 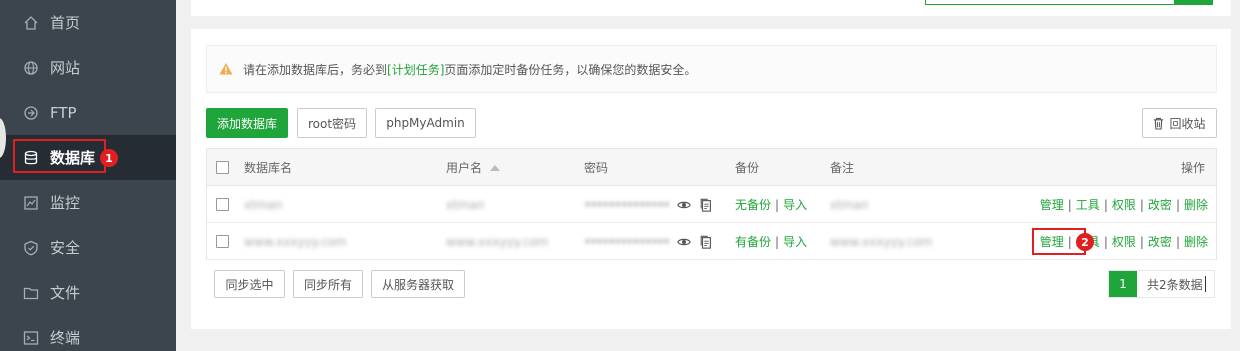 What do you see at coordinates (65, 23) in the screenshot?
I see `sidebar-item-label: 首页` at bounding box center [65, 23].